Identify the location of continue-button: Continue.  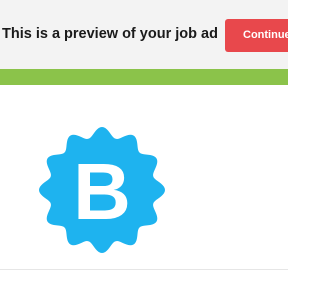
(256, 35).